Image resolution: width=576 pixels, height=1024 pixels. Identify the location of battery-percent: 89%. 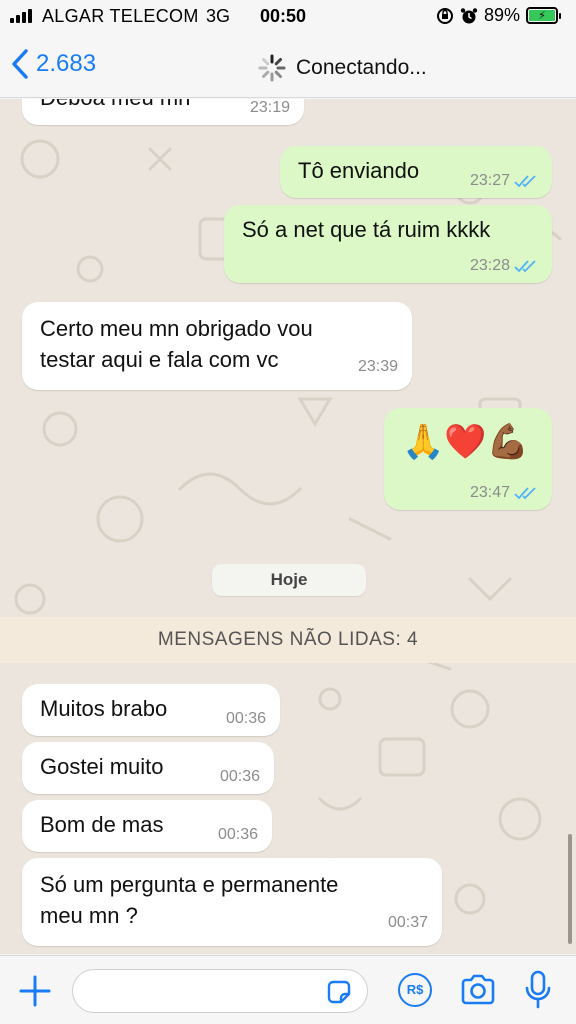
(501, 15).